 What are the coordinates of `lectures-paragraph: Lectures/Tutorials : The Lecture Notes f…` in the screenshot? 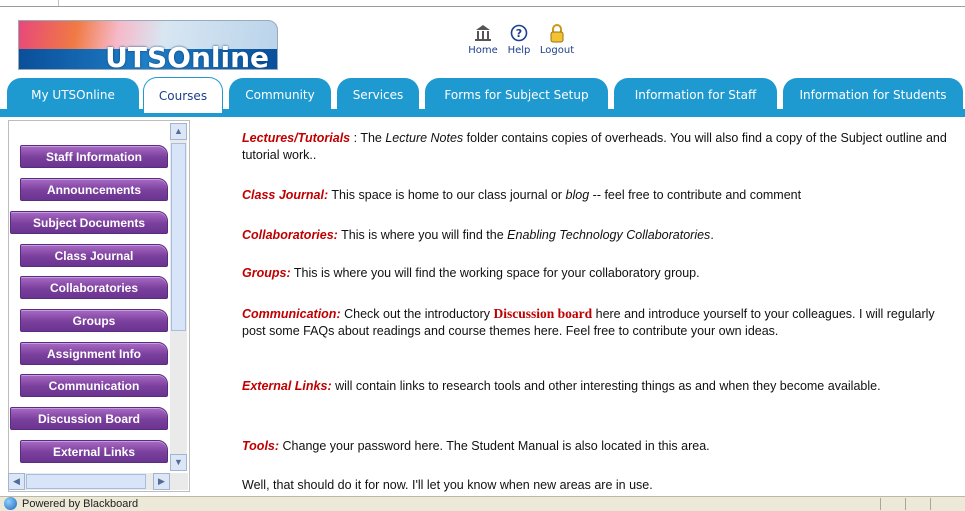 It's located at (597, 147).